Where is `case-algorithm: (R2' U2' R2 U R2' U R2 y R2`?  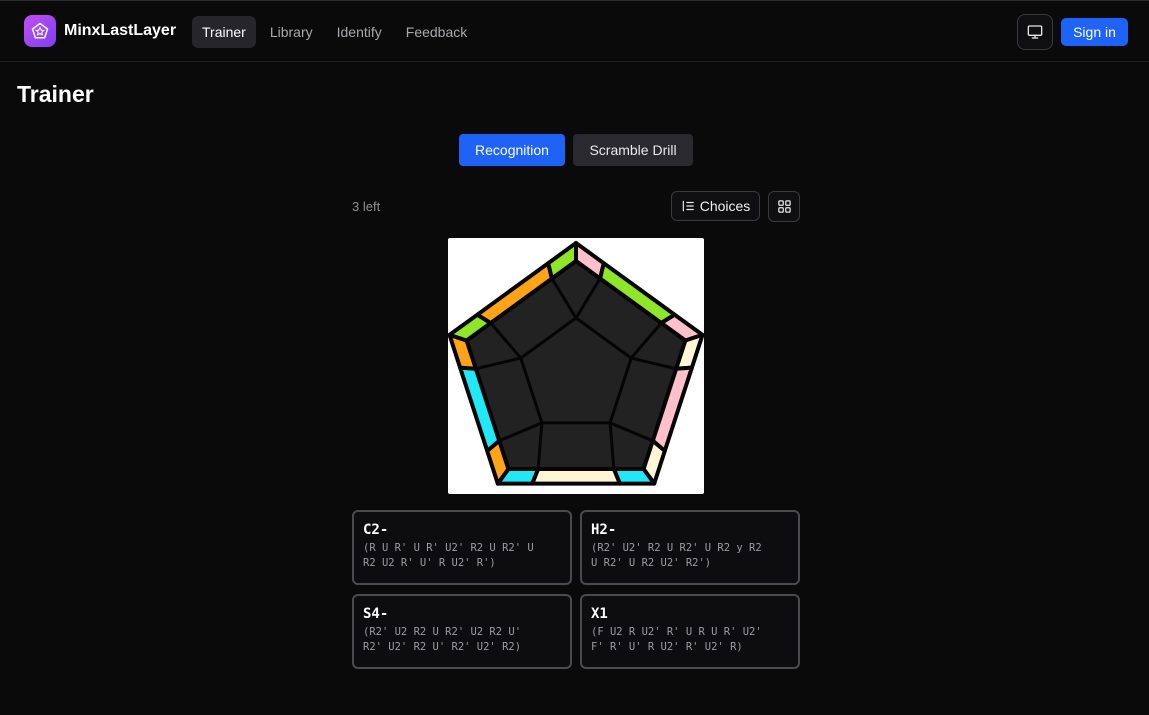 case-algorithm: (R2' U2' R2 U R2' U R2 y R2 is located at coordinates (676, 548).